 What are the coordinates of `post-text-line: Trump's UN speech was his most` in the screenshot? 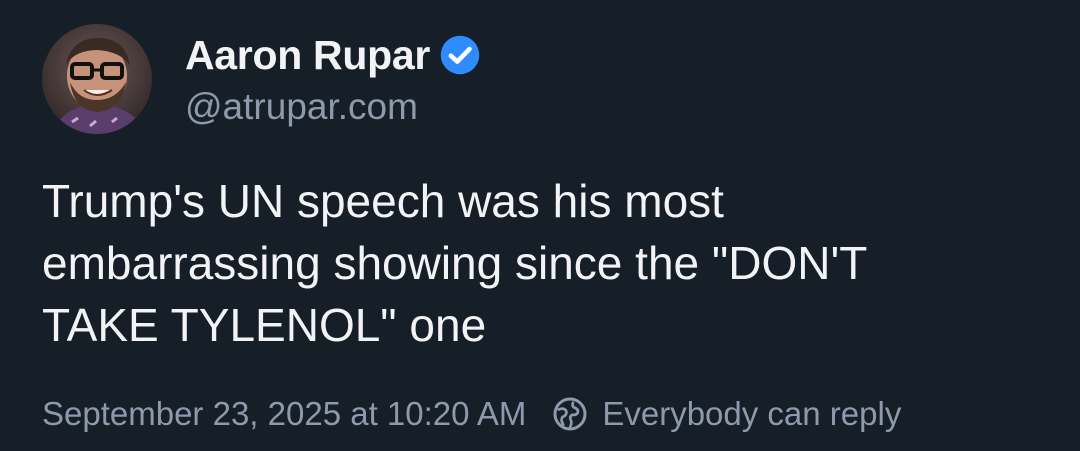 It's located at (383, 201).